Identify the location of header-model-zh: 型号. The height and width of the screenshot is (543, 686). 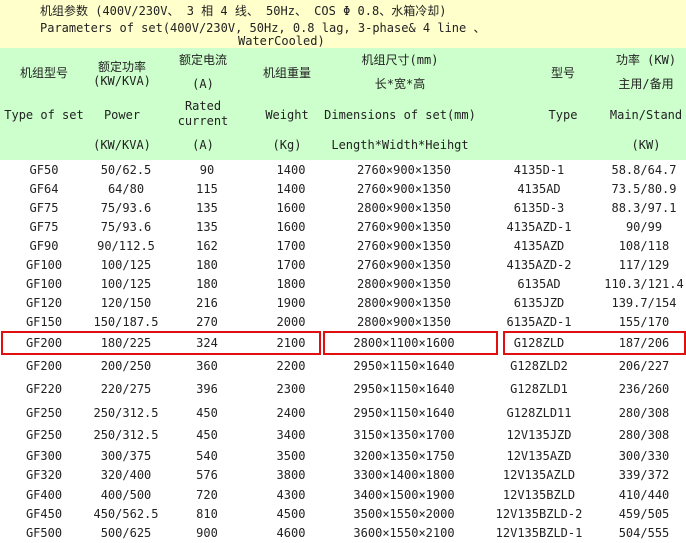
(563, 73).